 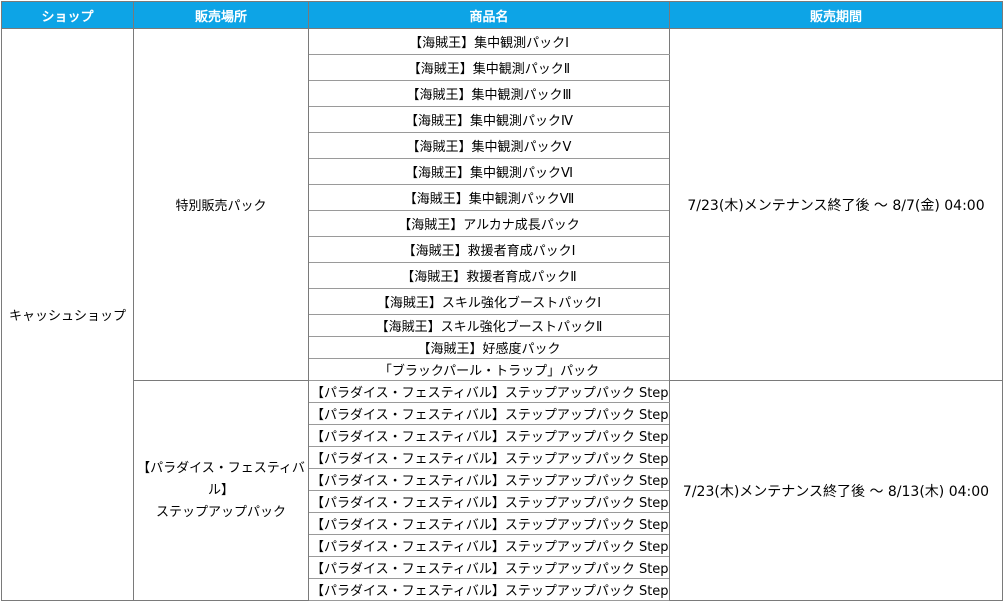 I want to click on product-cell: 【パラダイス・フェスティバル】ステップアップパック Step 5, so click(x=489, y=479).